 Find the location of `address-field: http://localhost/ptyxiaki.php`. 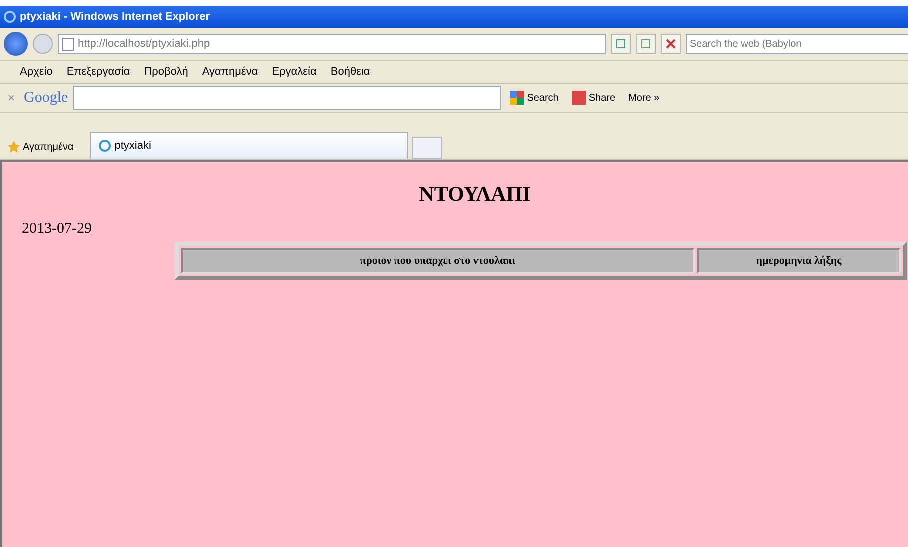

address-field: http://localhost/ptyxiaki.php is located at coordinates (332, 44).